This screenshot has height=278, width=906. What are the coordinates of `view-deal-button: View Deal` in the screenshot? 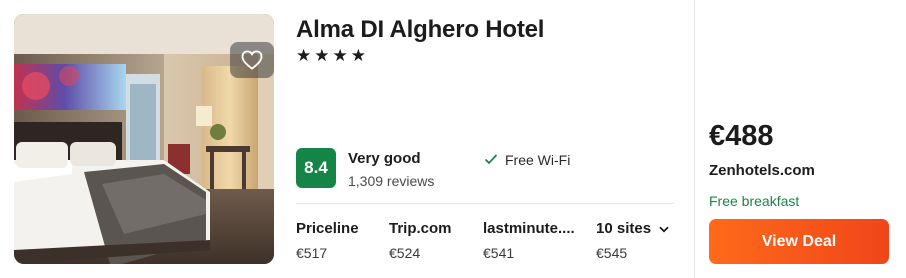 It's located at (799, 241).